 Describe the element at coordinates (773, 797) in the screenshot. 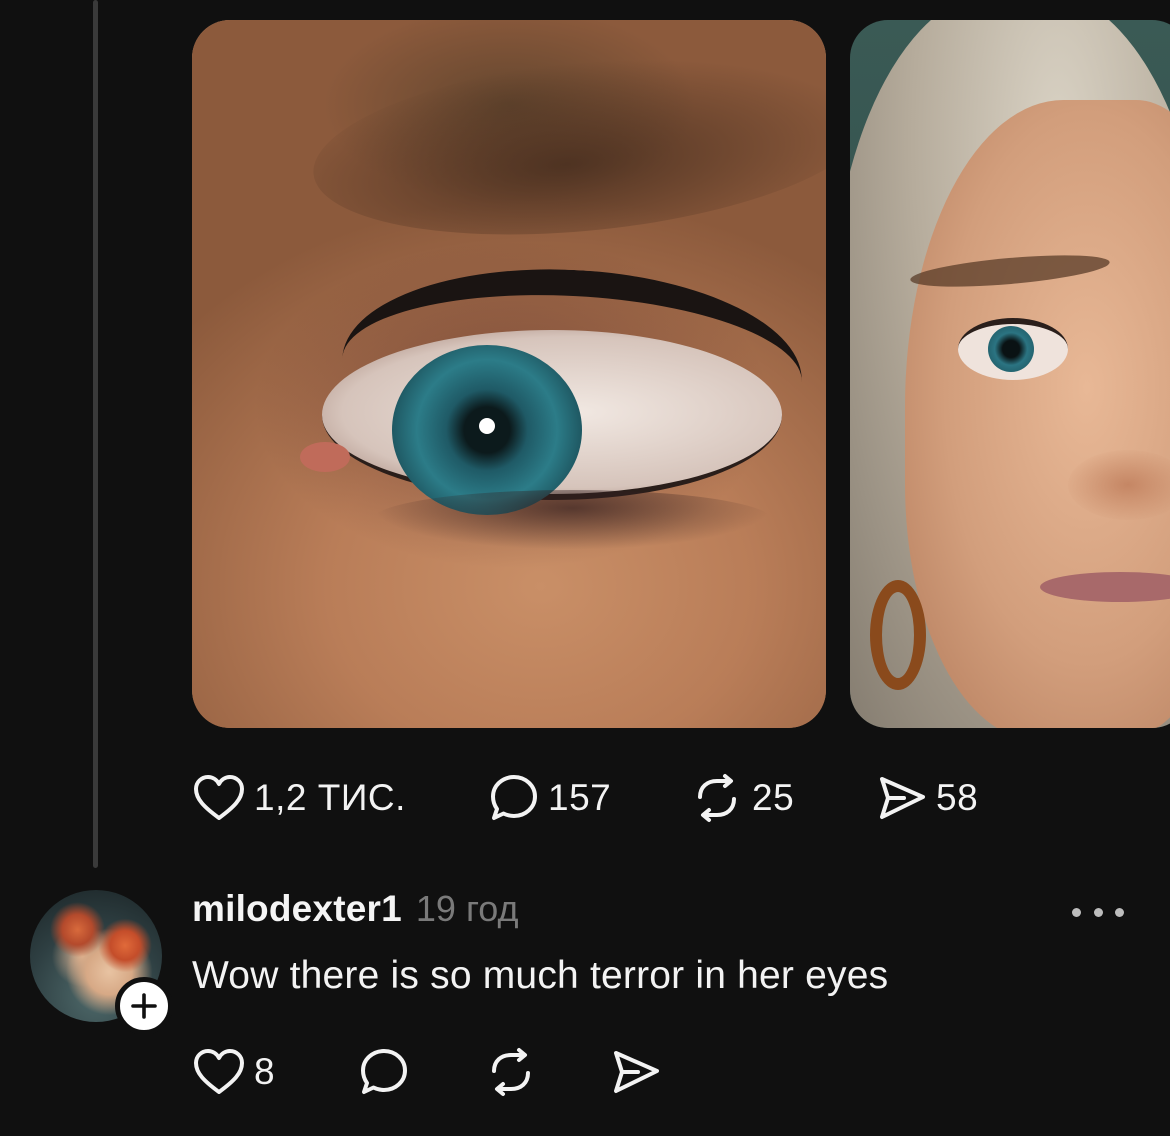

I see `post-repost-count: 25` at that location.